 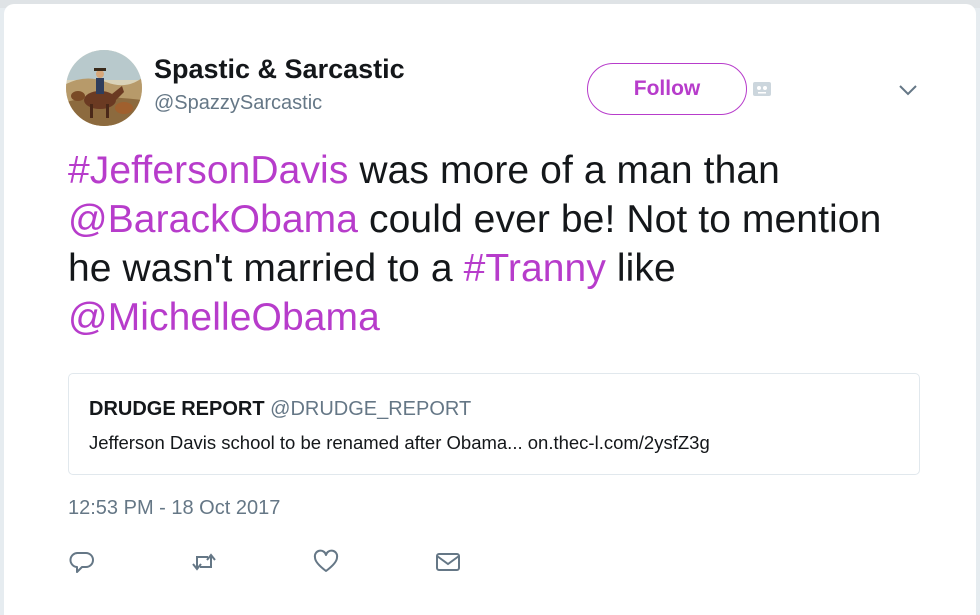 I want to click on tweet-text-segment: was more of a man than, so click(x=564, y=170).